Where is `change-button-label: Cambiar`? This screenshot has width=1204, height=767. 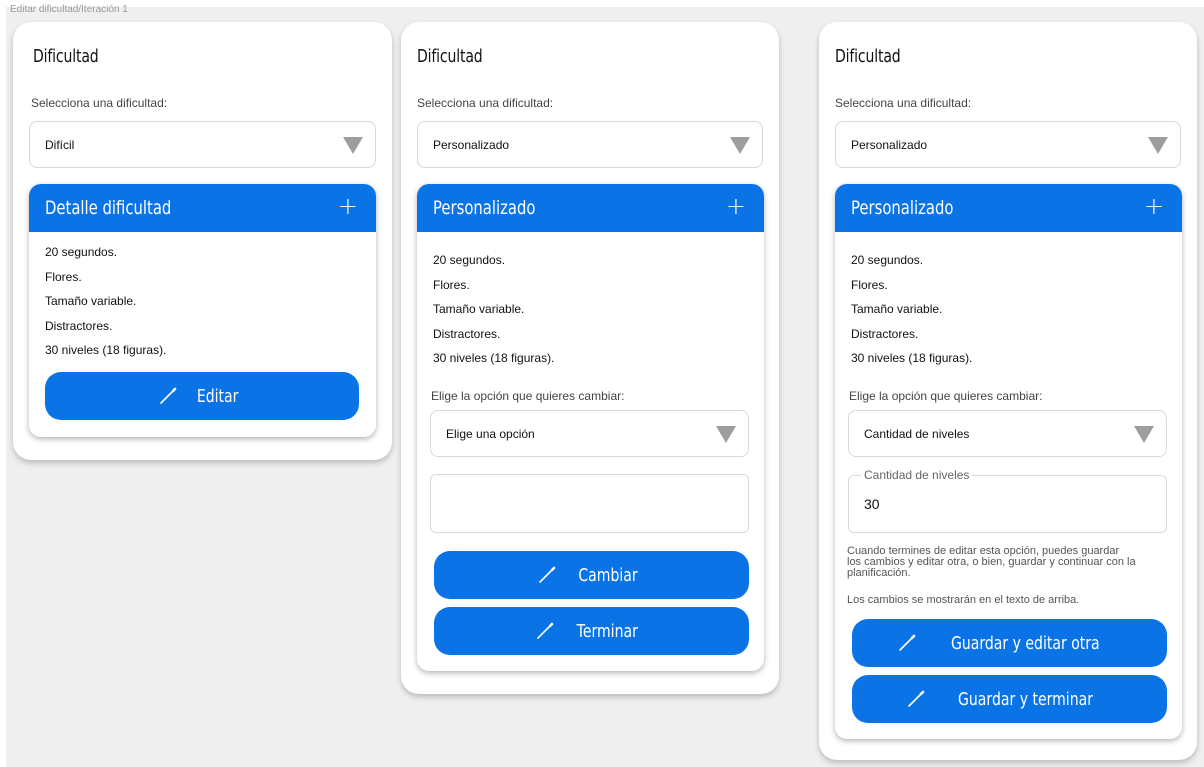
change-button-label: Cambiar is located at coordinates (607, 575).